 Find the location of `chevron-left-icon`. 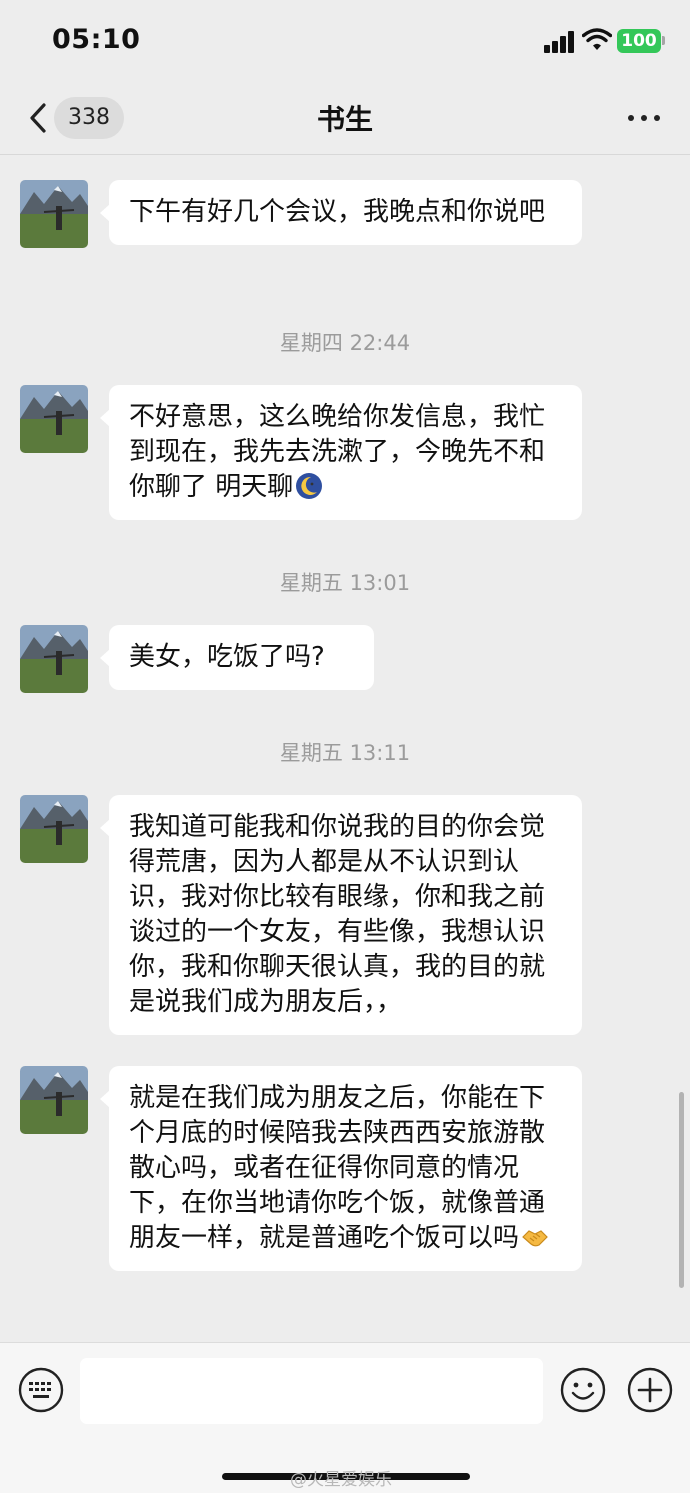

chevron-left-icon is located at coordinates (38, 118).